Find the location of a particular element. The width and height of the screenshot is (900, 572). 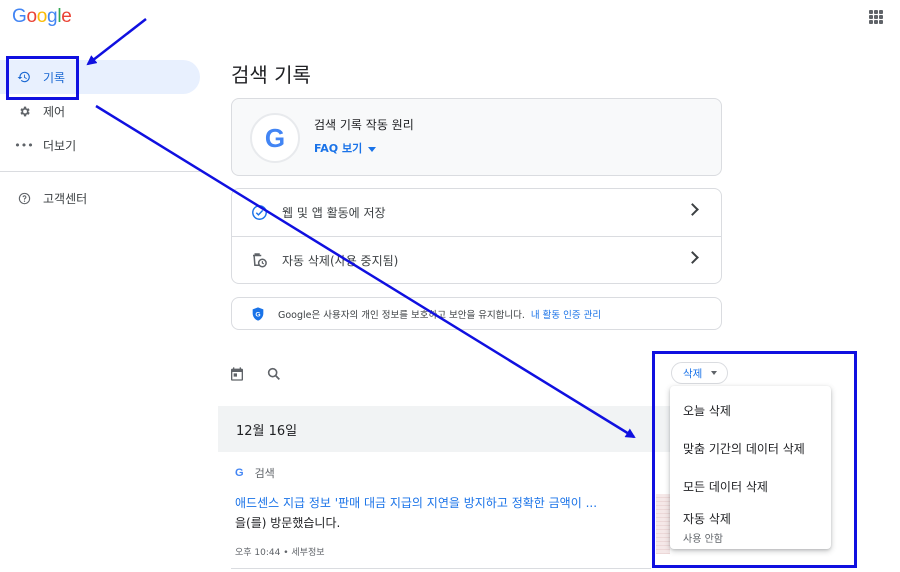

calendar-icon is located at coordinates (237, 376).